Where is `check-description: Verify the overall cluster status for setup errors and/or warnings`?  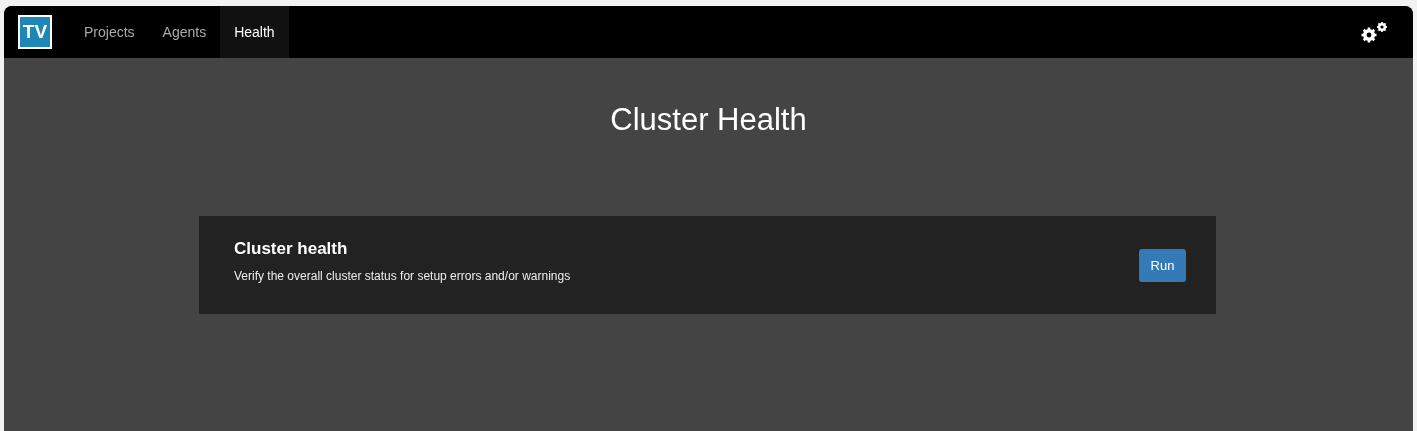 check-description: Verify the overall cluster status for setup errors and/or warnings is located at coordinates (403, 276).